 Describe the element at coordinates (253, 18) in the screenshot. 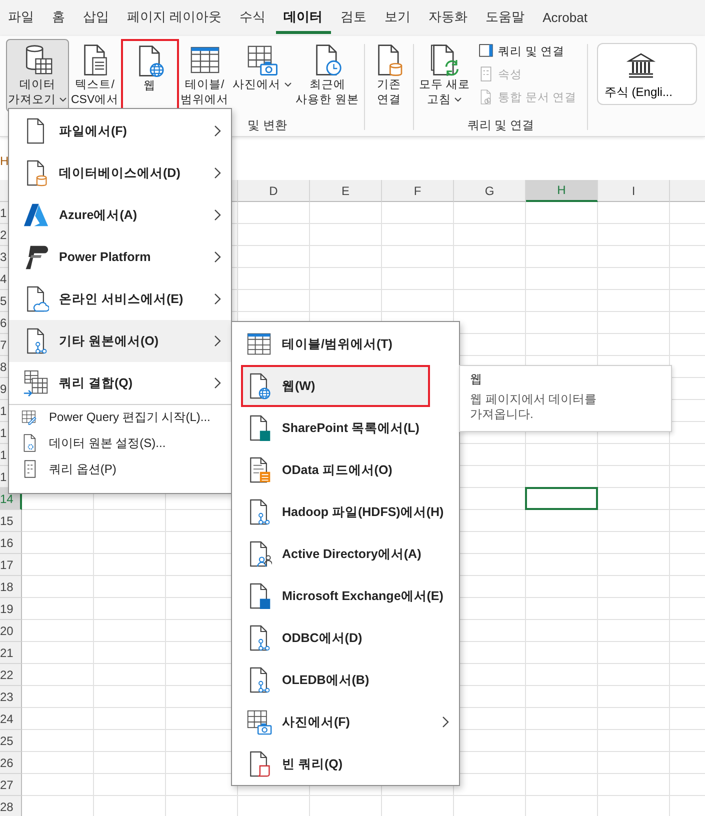

I see `ribbon-tab: 수식` at that location.